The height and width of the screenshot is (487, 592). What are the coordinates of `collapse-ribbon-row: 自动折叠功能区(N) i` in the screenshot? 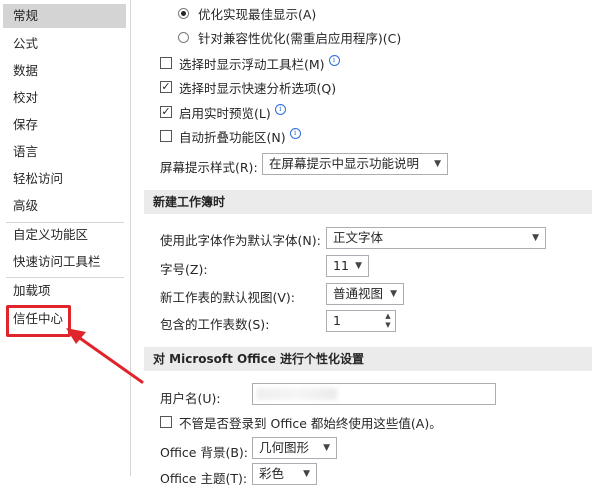 It's located at (240, 136).